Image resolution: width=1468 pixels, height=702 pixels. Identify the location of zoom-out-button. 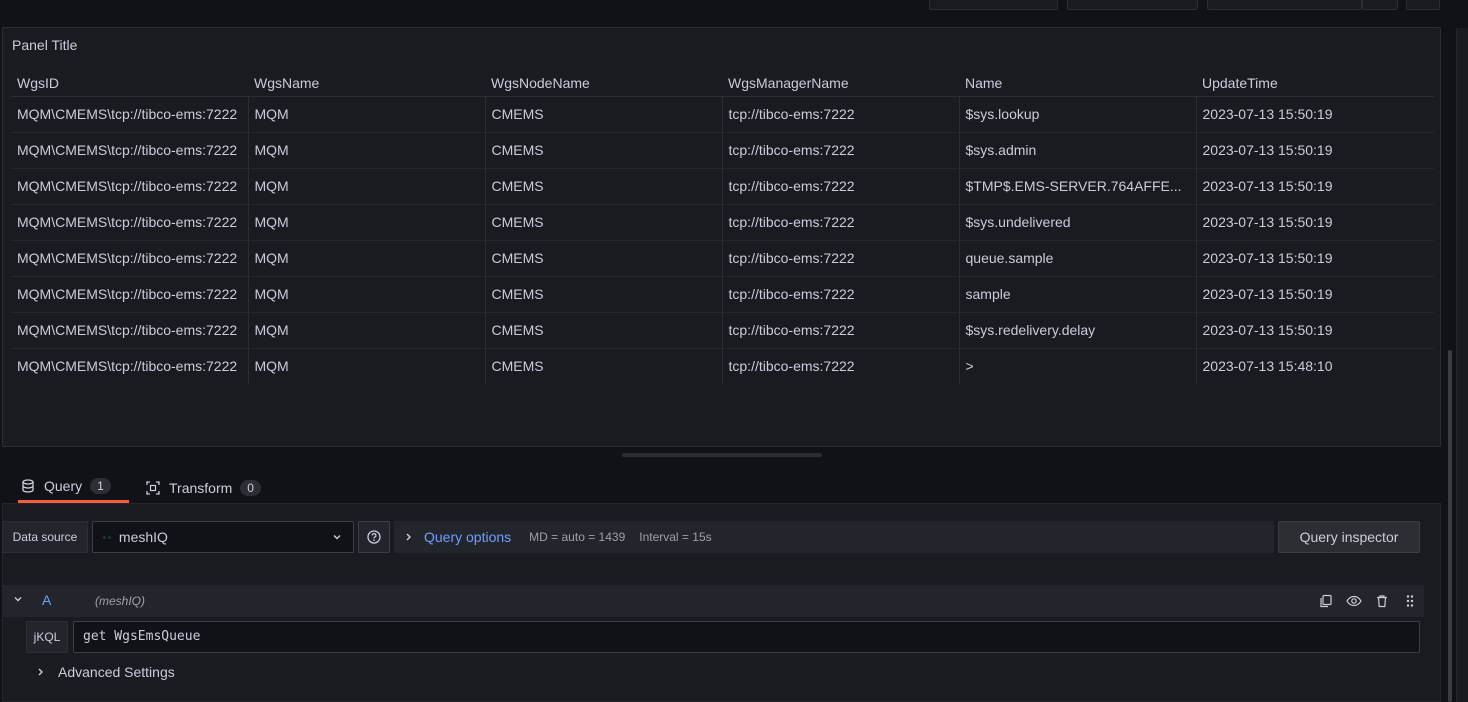
(1380, 5).